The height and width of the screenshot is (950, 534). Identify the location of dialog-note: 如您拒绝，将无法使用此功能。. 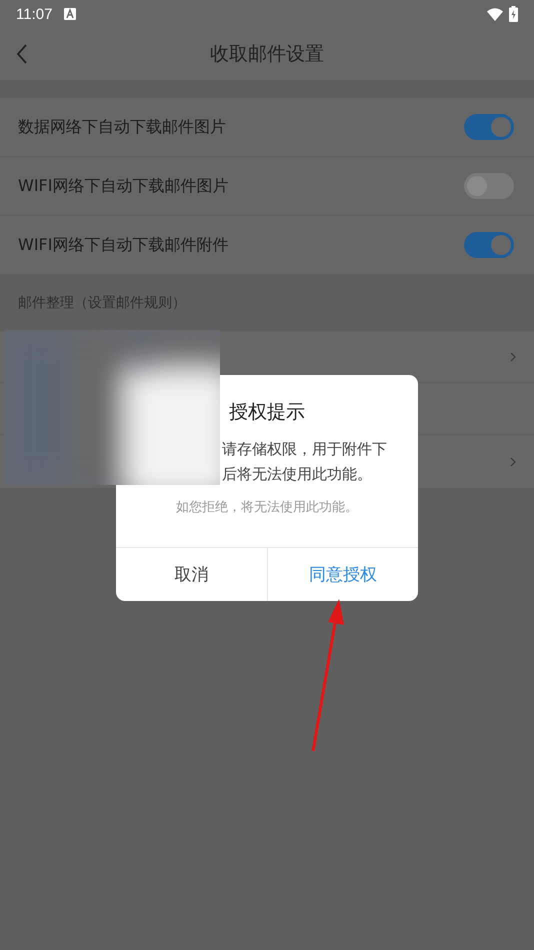
(267, 507).